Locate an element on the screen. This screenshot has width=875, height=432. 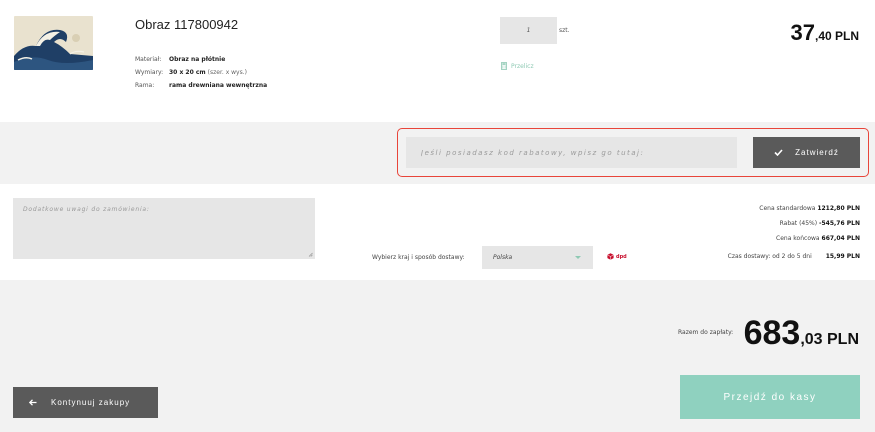
spec-frame: Rama: rama drewniana wewnętrzna is located at coordinates (201, 85).